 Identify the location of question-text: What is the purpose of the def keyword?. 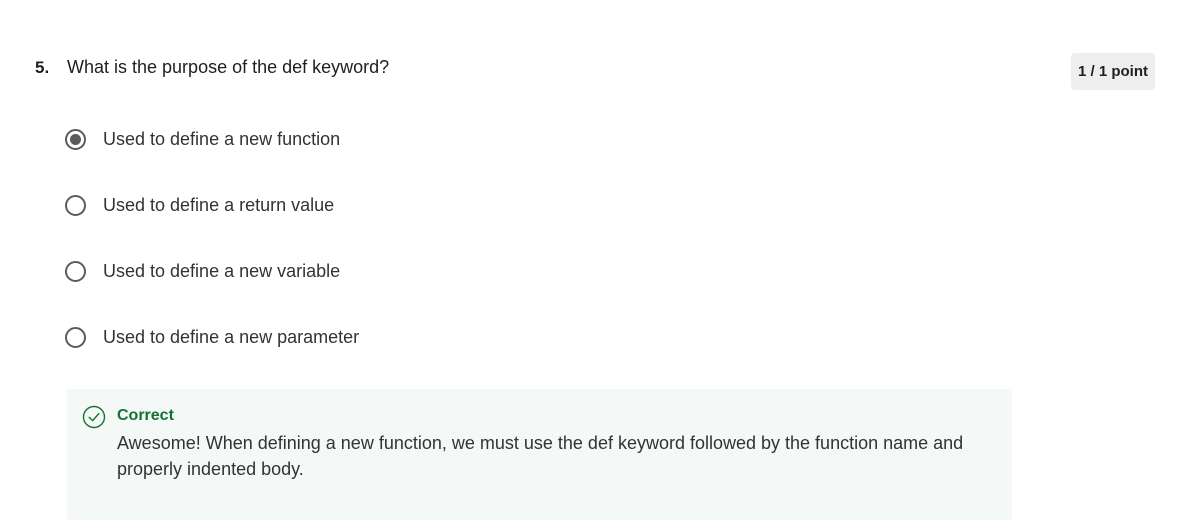
(228, 67).